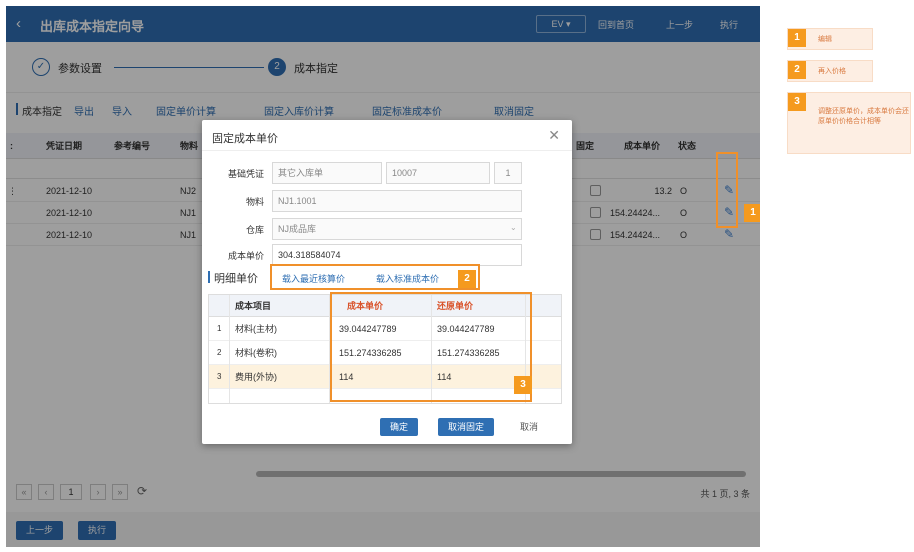 This screenshot has width=914, height=552. What do you see at coordinates (438, 173) in the screenshot?
I see `voucher-no-field: 10007` at bounding box center [438, 173].